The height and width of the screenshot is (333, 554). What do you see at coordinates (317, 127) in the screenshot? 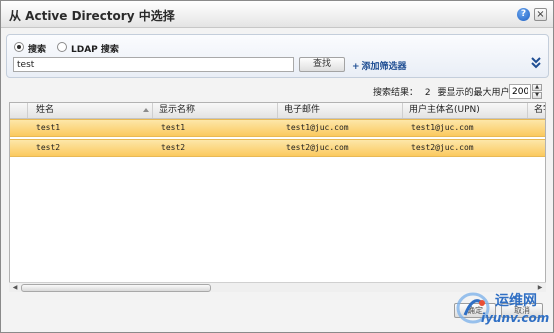
I see `cell-email: test1@juc.com` at bounding box center [317, 127].